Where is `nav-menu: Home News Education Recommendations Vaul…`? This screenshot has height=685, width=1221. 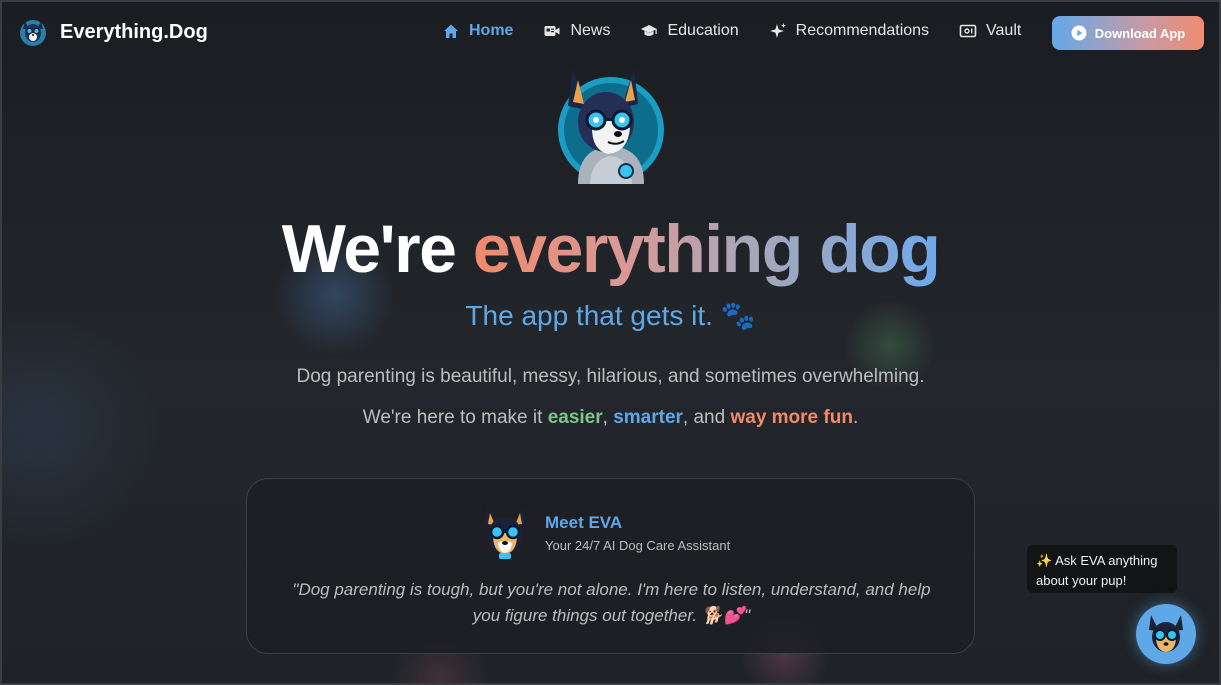 nav-menu: Home News Education Recommendations Vaul… is located at coordinates (746, 31).